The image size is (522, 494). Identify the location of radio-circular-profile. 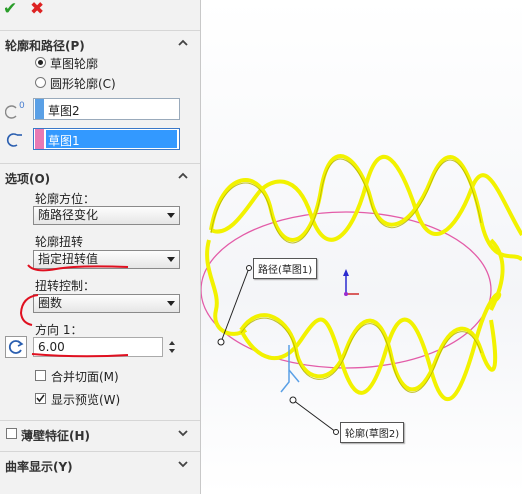
(40, 82).